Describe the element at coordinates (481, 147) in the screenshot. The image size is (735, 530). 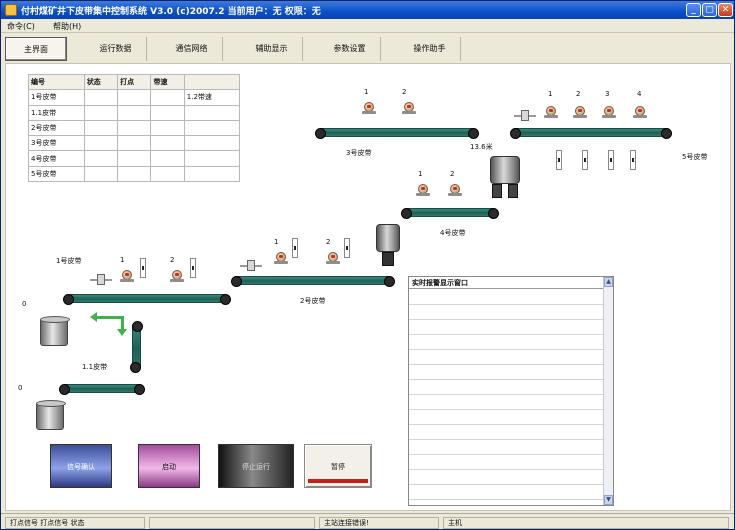
I see `hopper-level: 13.6米` at that location.